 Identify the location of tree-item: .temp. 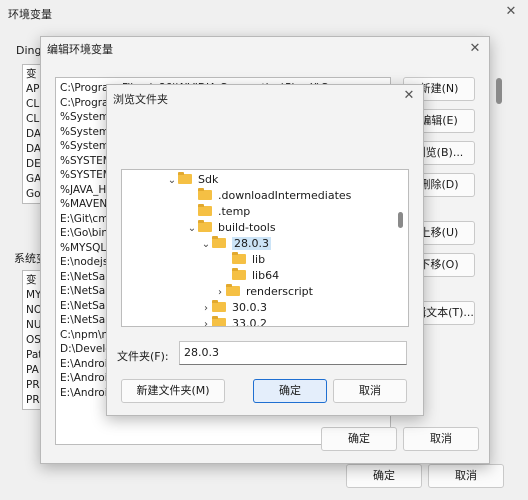
(218, 212).